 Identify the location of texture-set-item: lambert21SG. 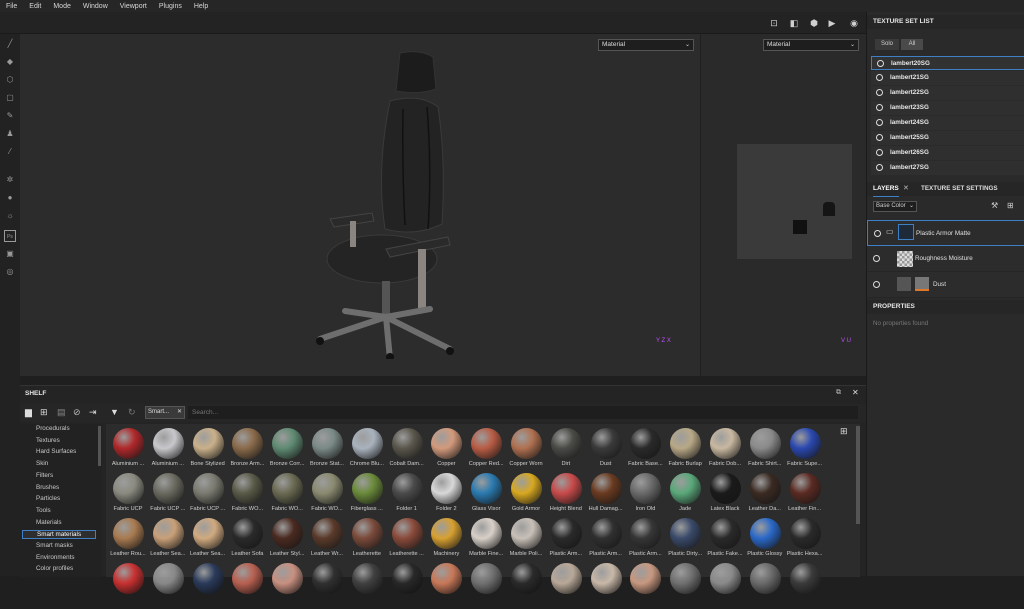
(947, 78).